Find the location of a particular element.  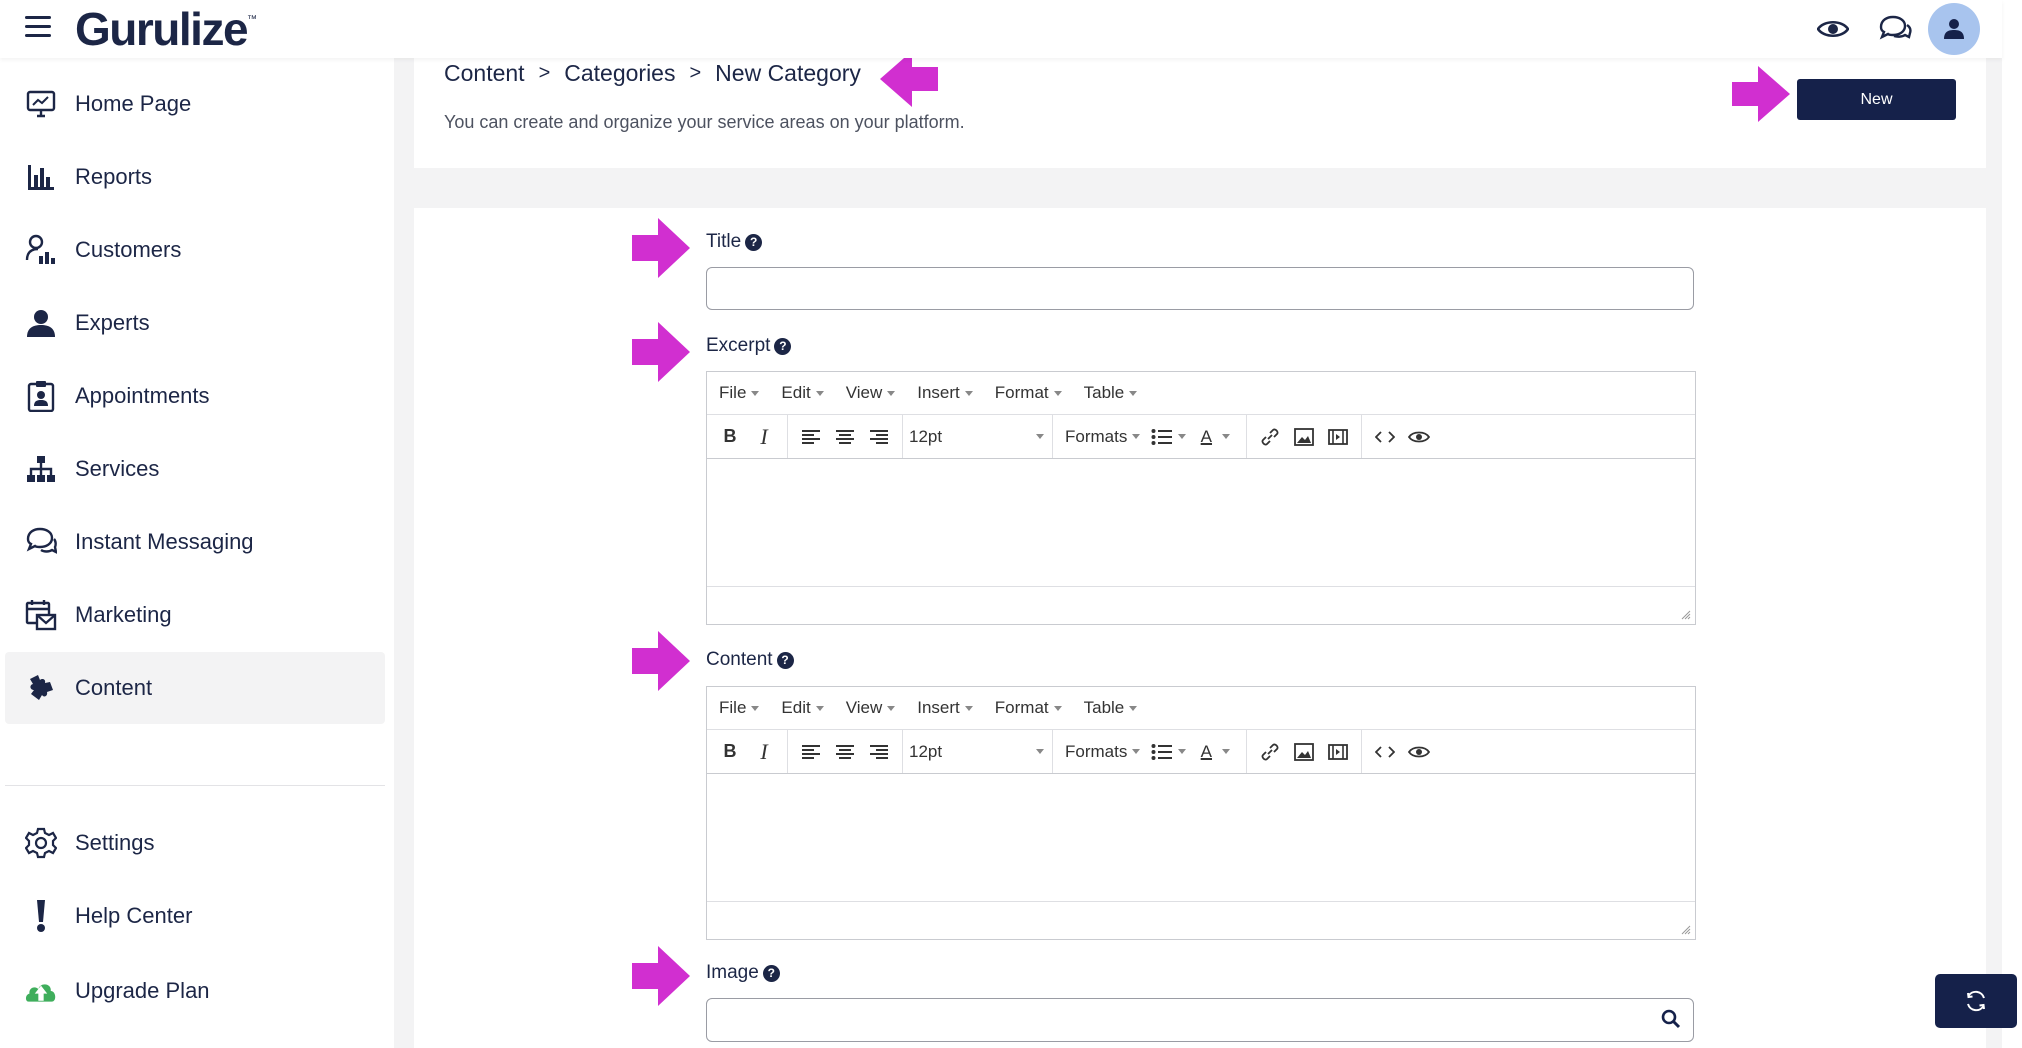

breadcrumb-new-category: New Category is located at coordinates (788, 73).